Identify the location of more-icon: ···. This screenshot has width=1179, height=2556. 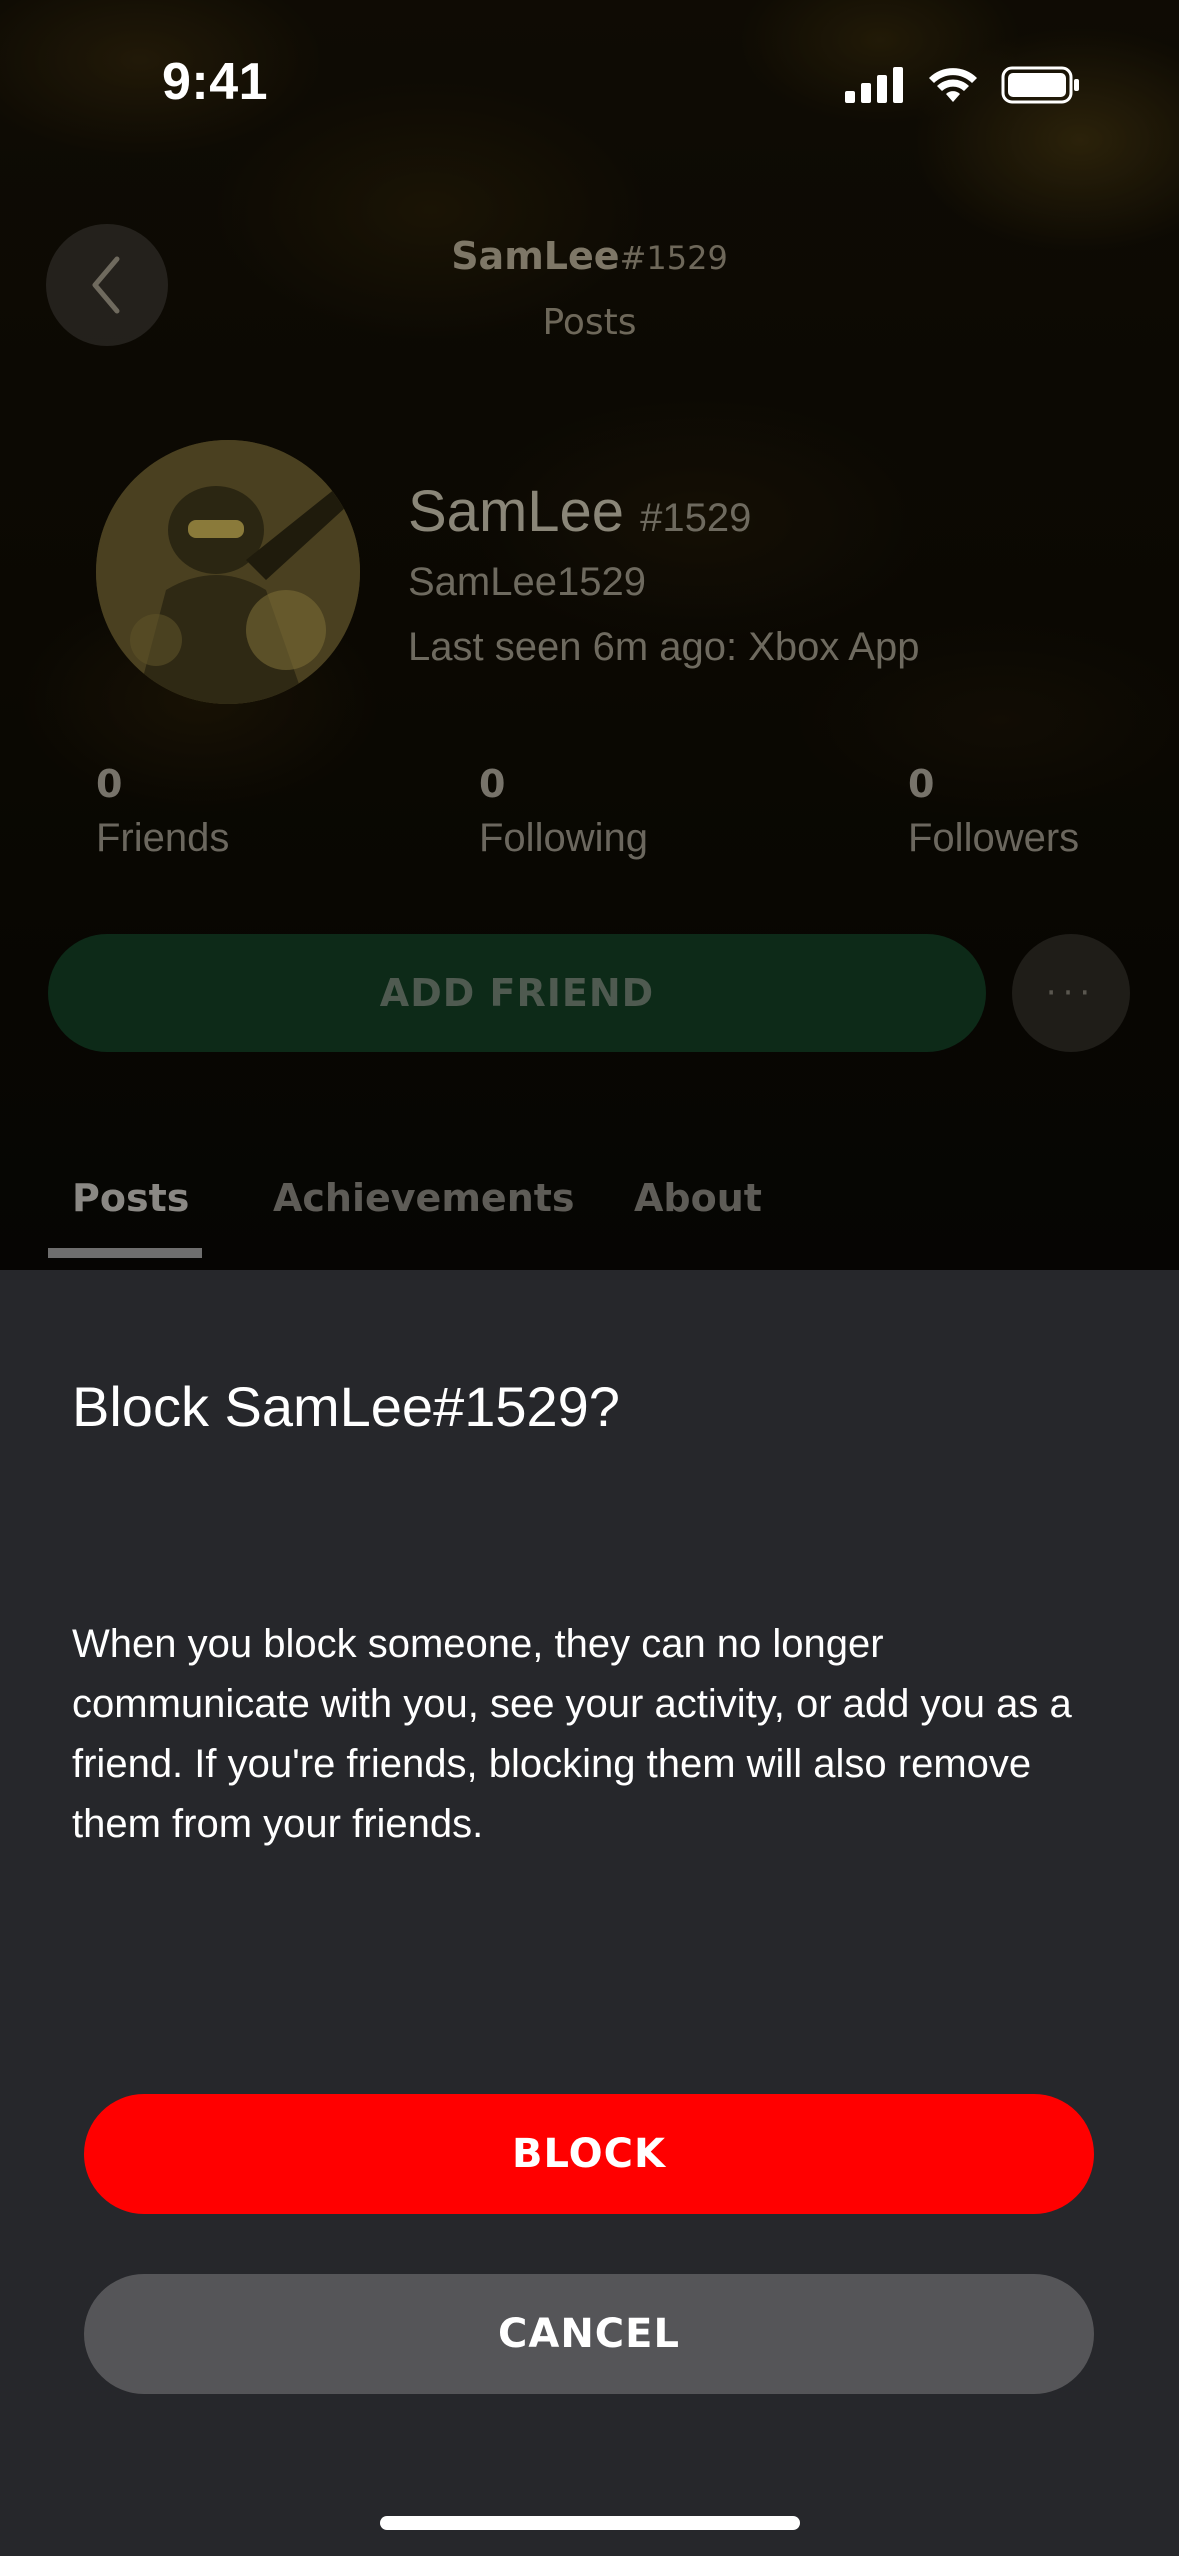
(1071, 993).